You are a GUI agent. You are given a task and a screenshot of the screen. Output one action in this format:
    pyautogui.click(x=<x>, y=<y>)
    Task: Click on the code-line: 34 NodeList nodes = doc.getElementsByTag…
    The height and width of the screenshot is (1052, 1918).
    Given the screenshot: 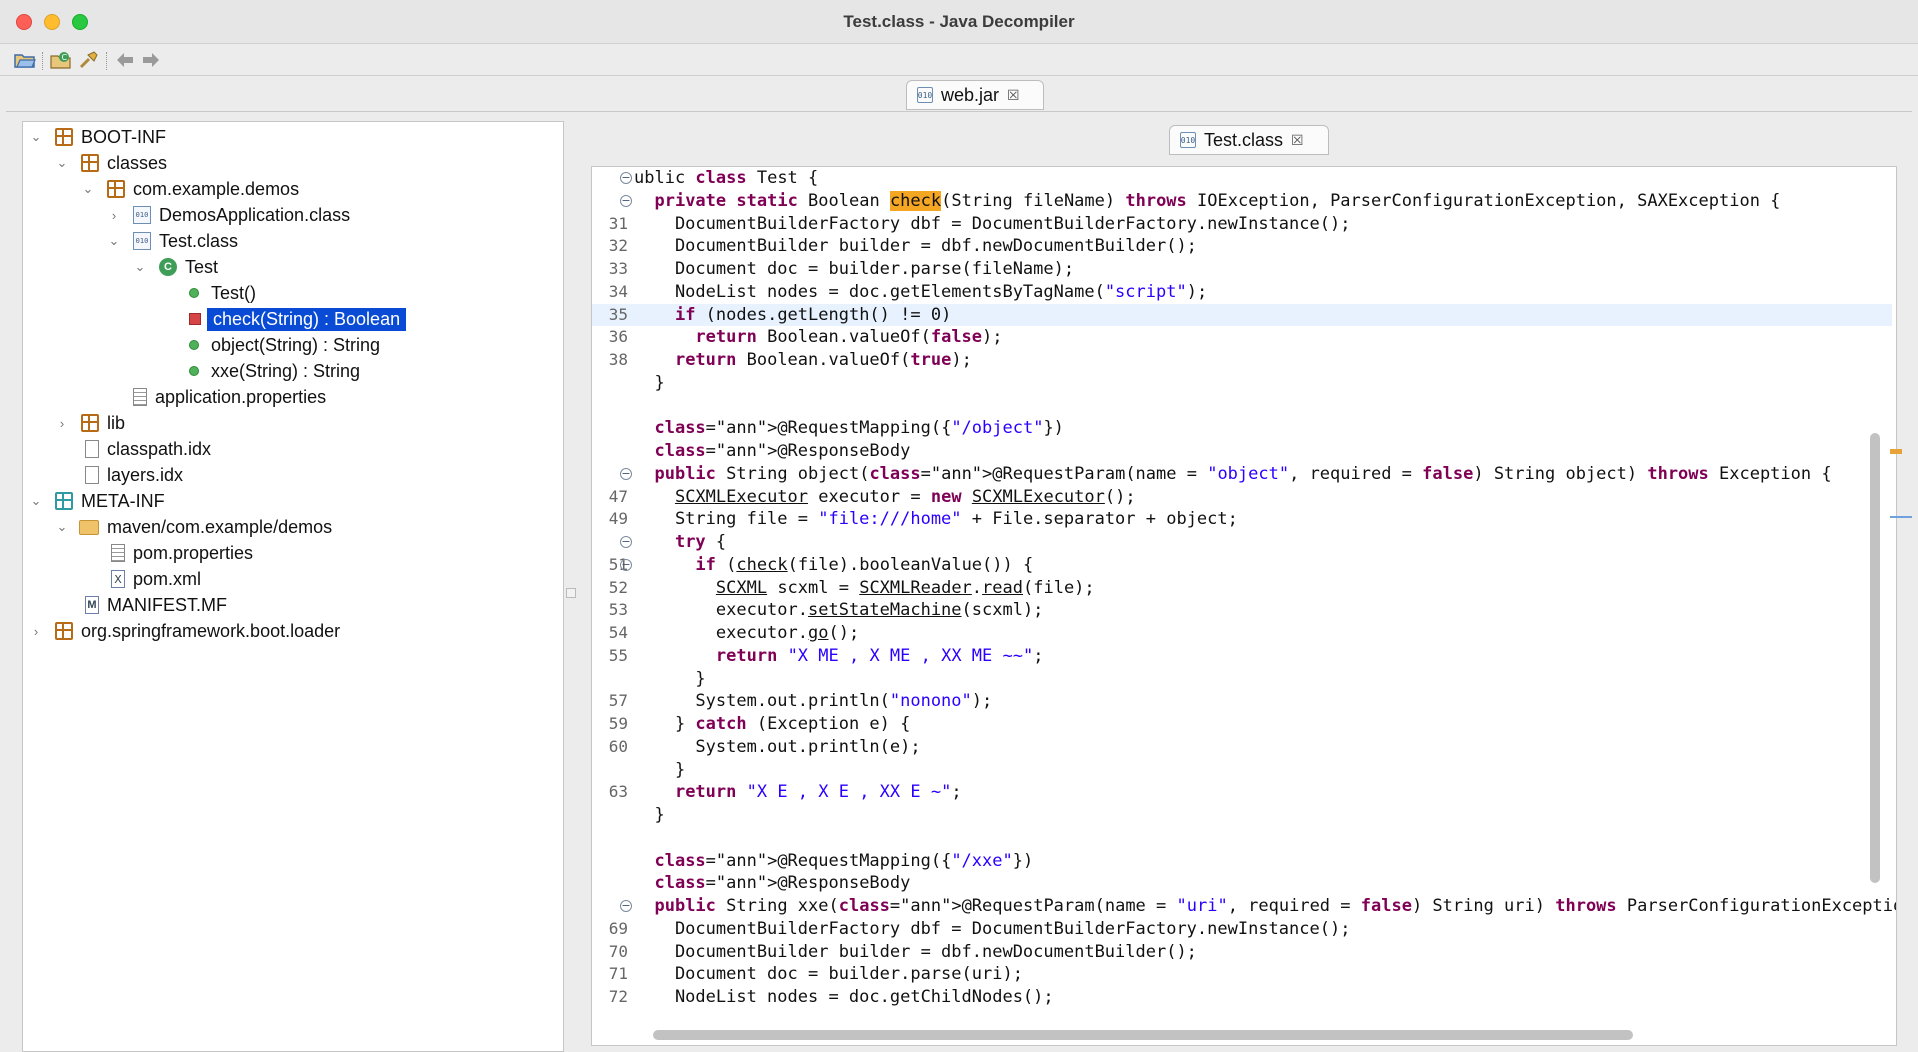 What is the action you would take?
    pyautogui.click(x=1242, y=292)
    